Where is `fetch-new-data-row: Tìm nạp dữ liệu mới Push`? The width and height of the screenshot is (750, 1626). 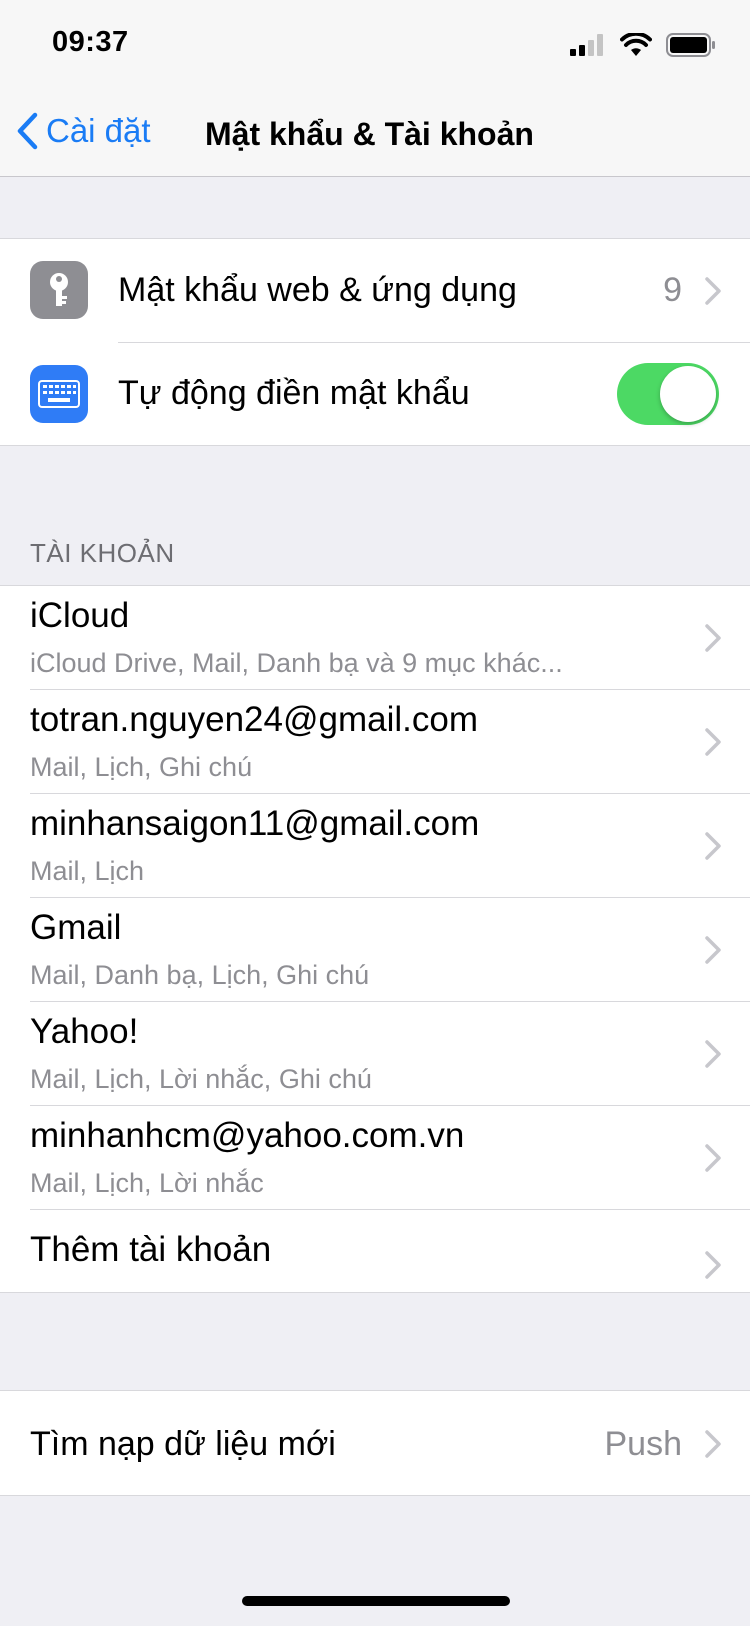
fetch-new-data-row: Tìm nạp dữ liệu mới Push is located at coordinates (375, 1443).